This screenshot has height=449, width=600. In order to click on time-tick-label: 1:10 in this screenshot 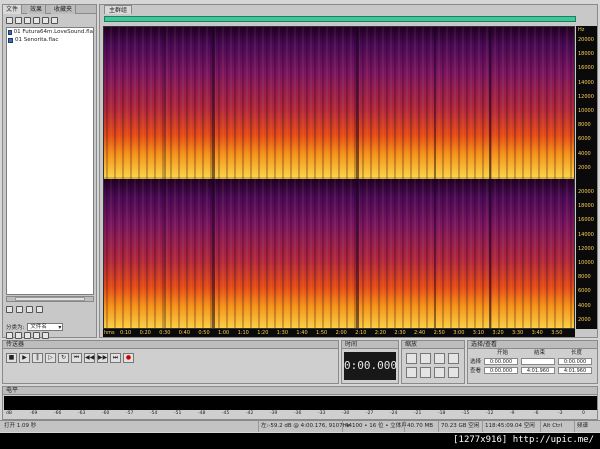, I will do `click(243, 333)`.